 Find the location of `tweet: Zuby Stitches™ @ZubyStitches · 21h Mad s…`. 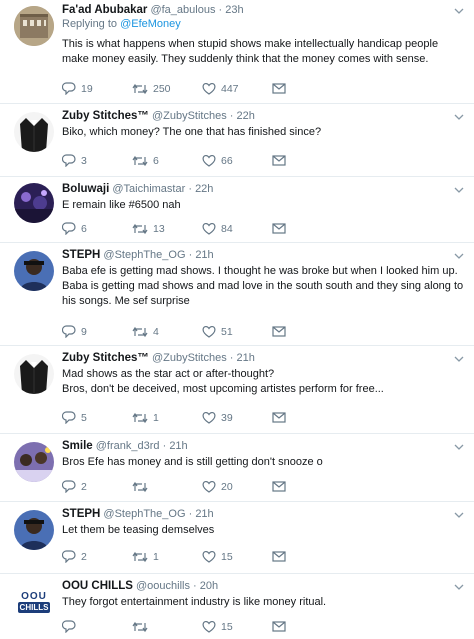

tweet: Zuby Stitches™ @ZubyStitches · 21h Mad s… is located at coordinates (237, 390).